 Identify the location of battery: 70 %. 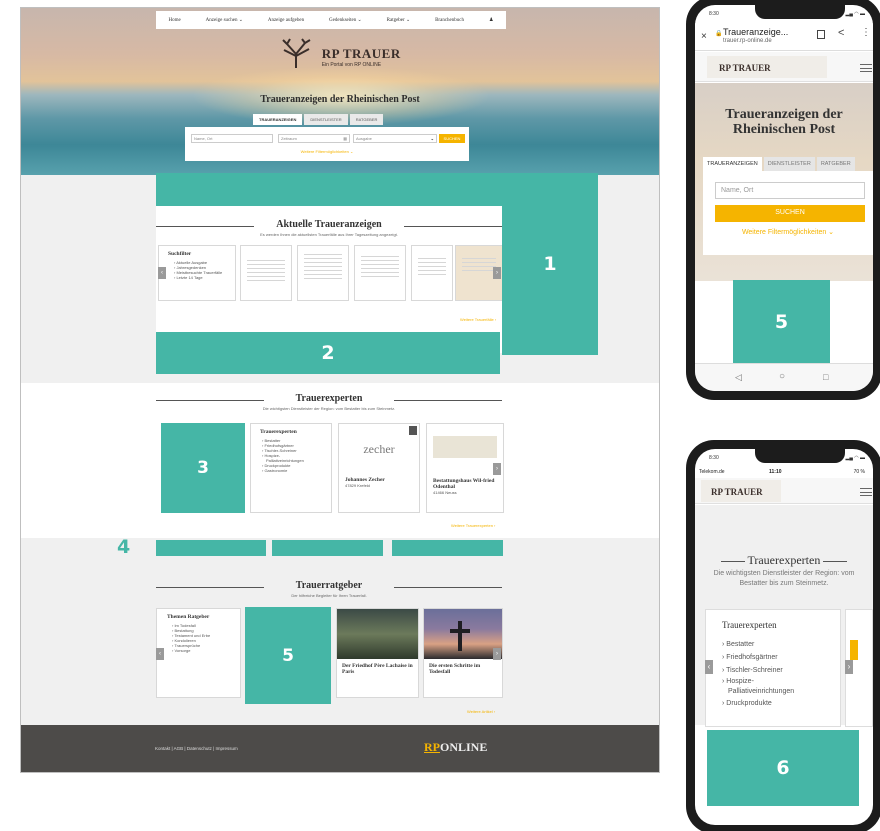
(859, 472).